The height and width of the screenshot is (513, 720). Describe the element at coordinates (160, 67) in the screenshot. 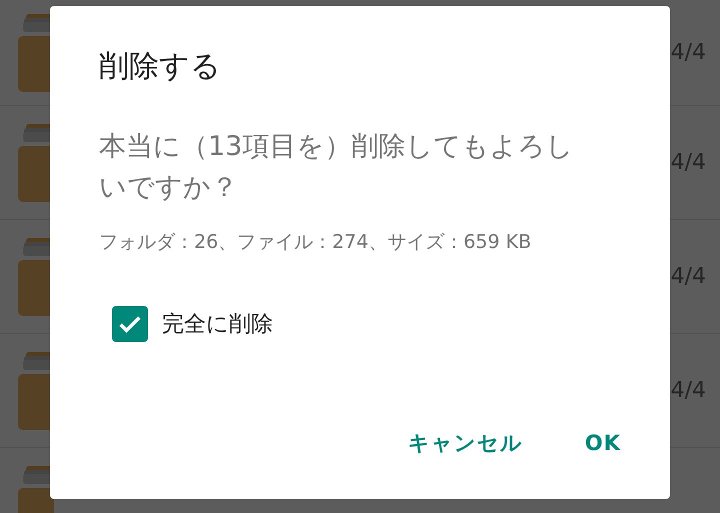

I see `dialog-title: 削除する` at that location.